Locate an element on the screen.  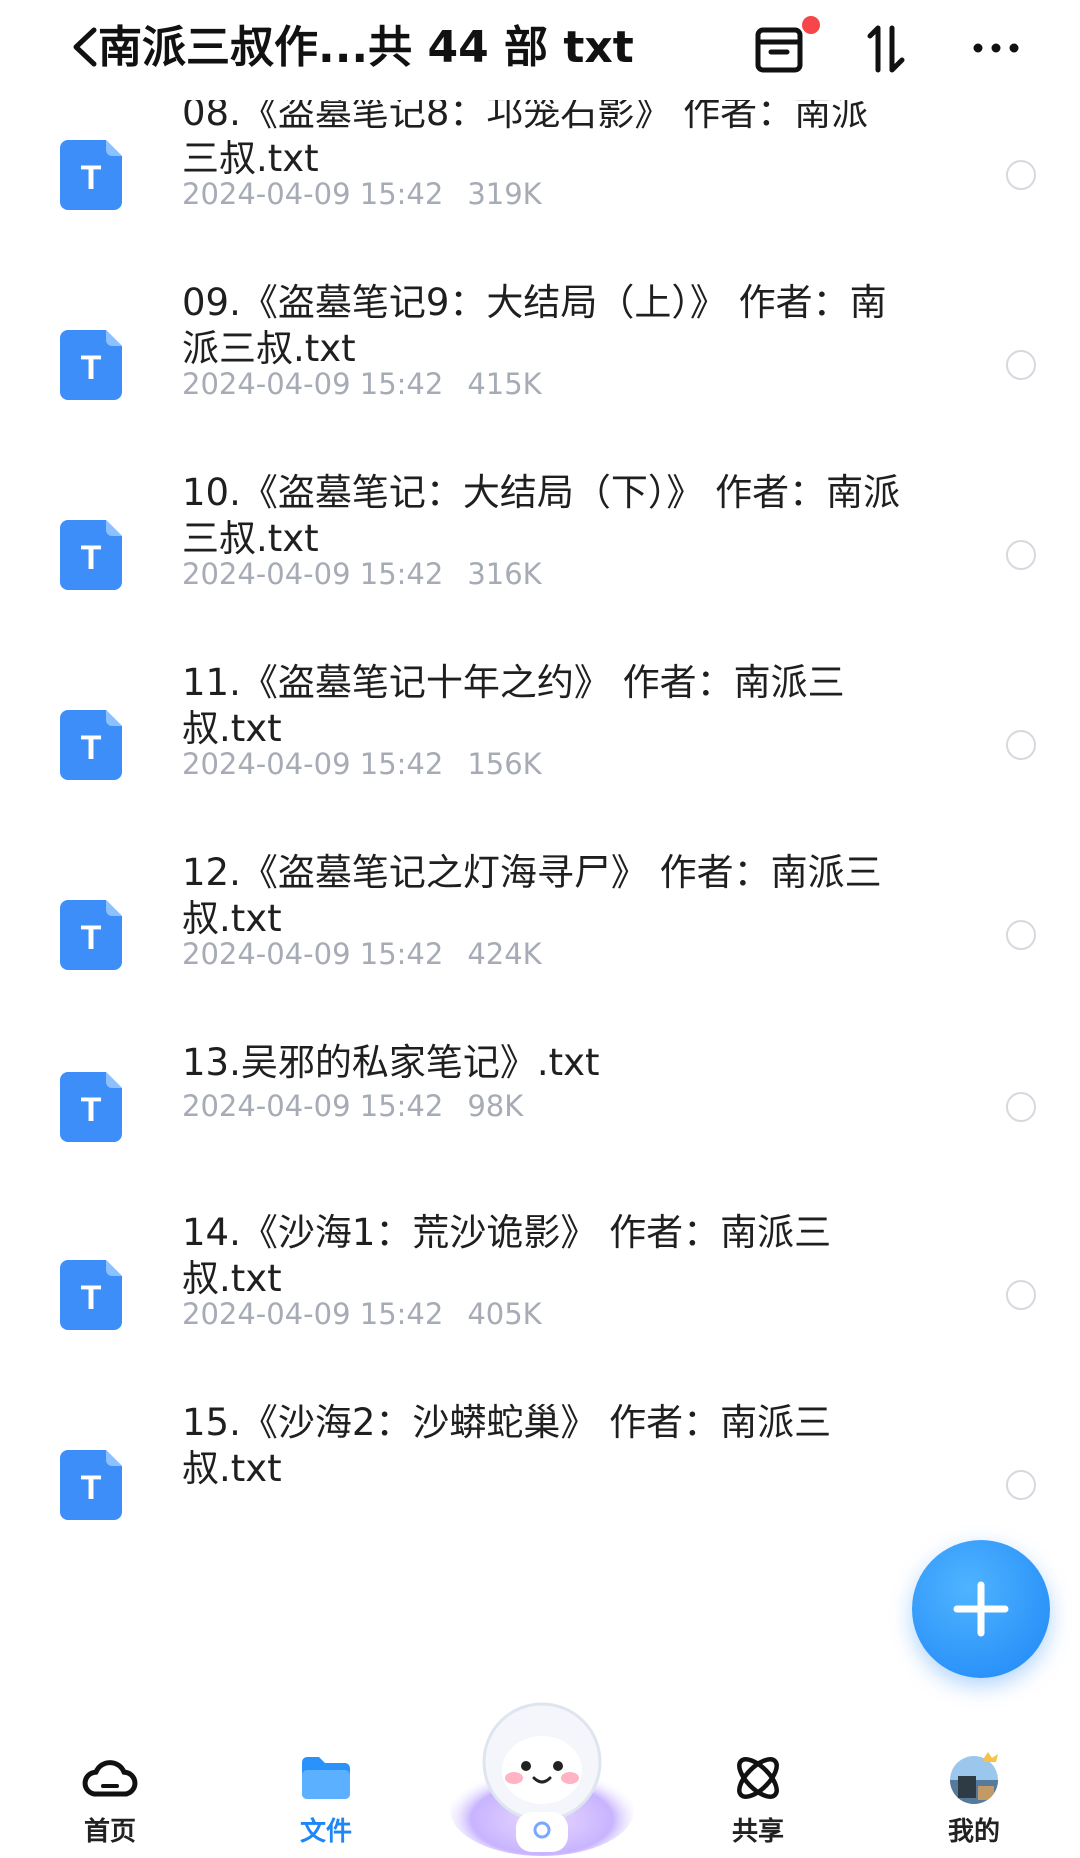
sort-icon is located at coordinates (886, 49).